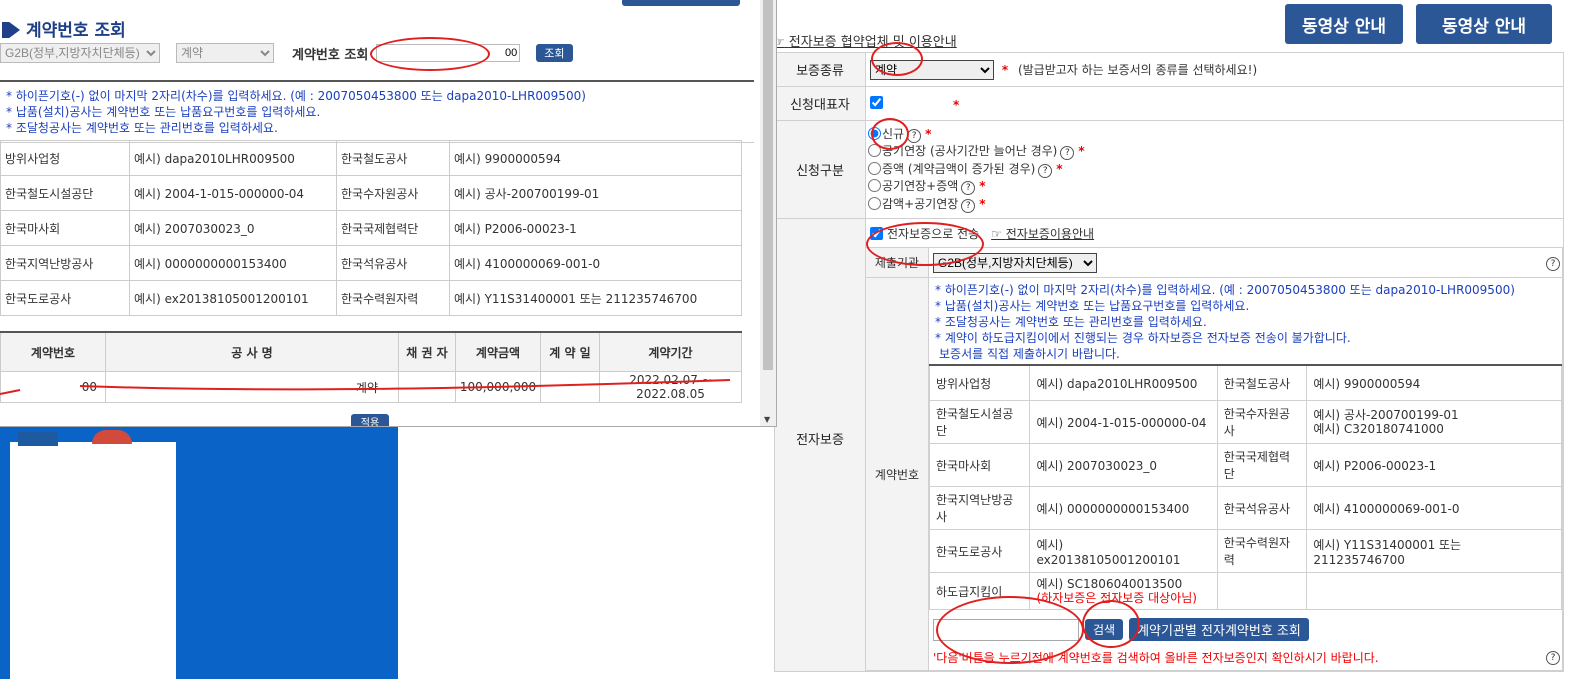  What do you see at coordinates (1215, 135) in the screenshot?
I see `apply-option-new: 신규? *` at bounding box center [1215, 135].